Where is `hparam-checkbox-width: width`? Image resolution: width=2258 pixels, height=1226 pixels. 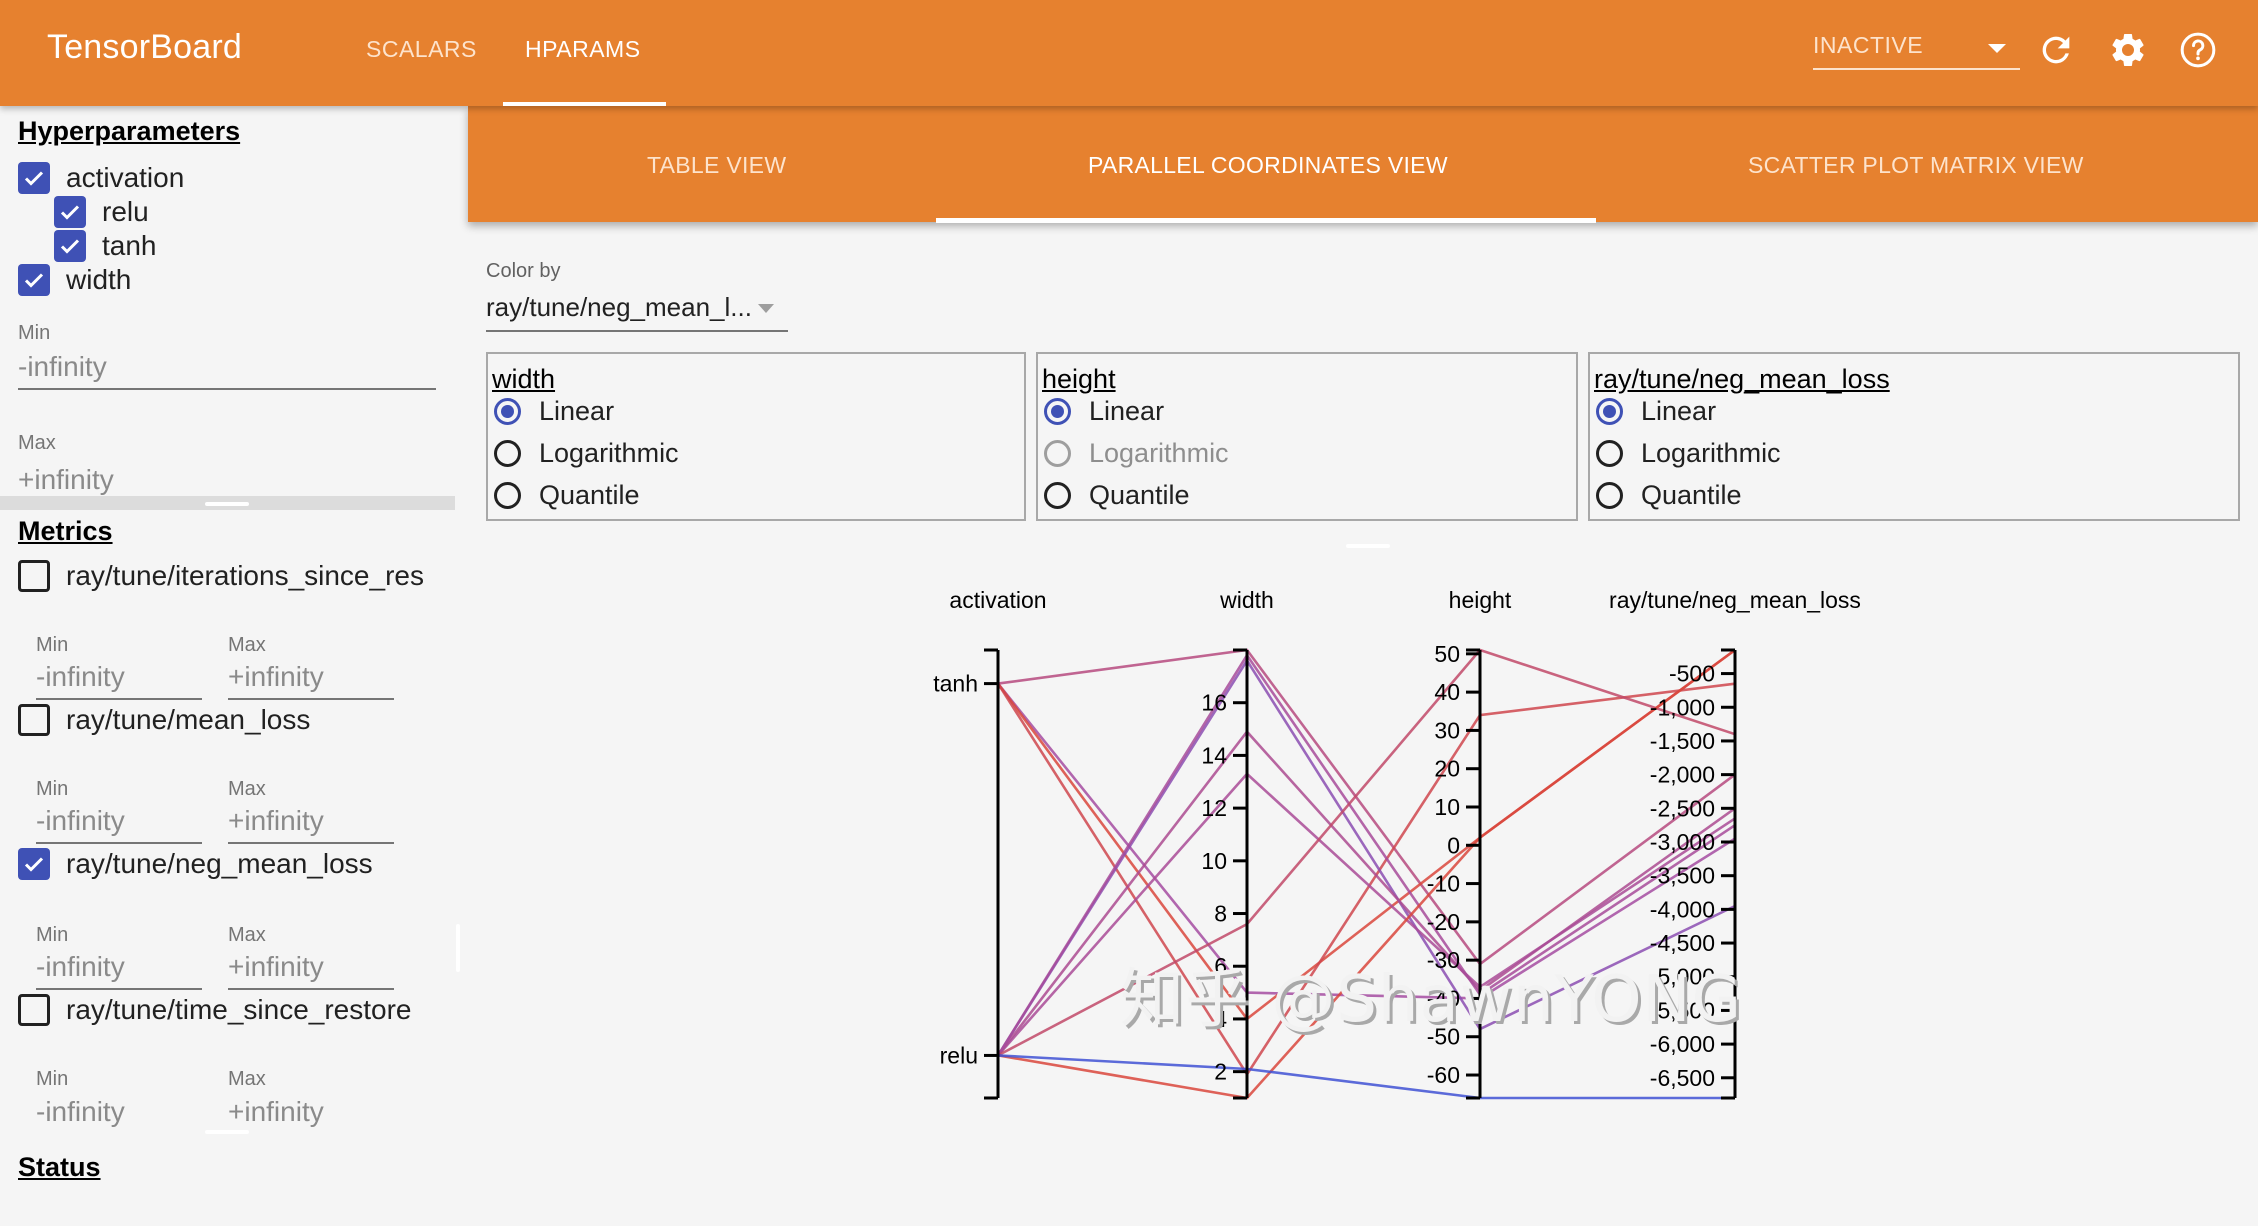
hparam-checkbox-width: width is located at coordinates (74, 280).